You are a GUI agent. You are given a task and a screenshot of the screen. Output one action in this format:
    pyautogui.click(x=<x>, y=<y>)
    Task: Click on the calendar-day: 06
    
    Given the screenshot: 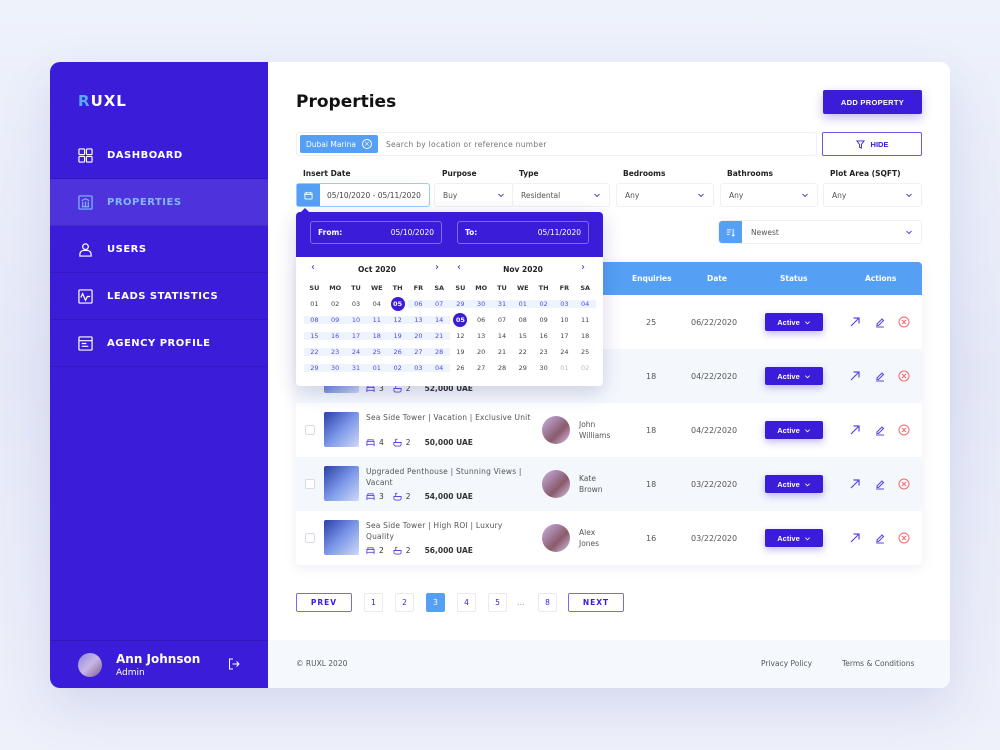 What is the action you would take?
    pyautogui.click(x=481, y=320)
    